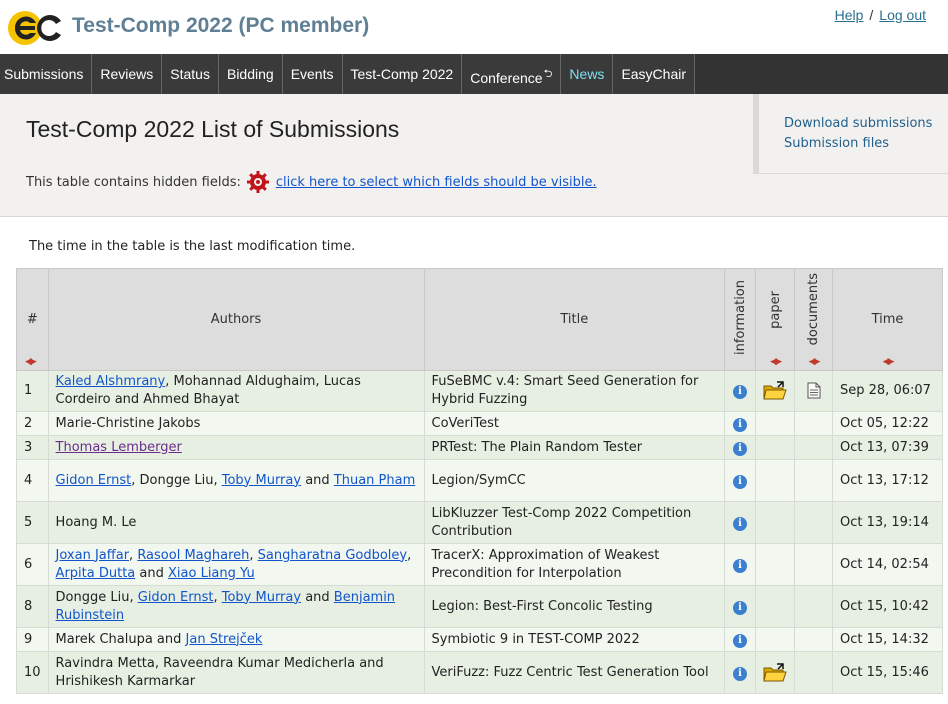  What do you see at coordinates (775, 319) in the screenshot?
I see `header-paper: paper ◀▶` at bounding box center [775, 319].